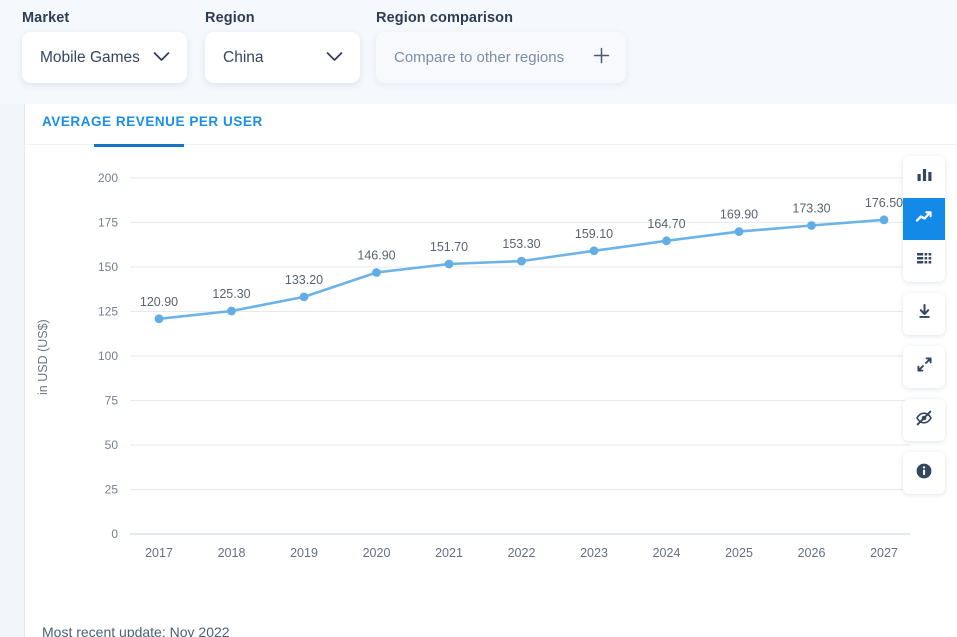 This screenshot has height=637, width=957. I want to click on expand-icon, so click(924, 367).